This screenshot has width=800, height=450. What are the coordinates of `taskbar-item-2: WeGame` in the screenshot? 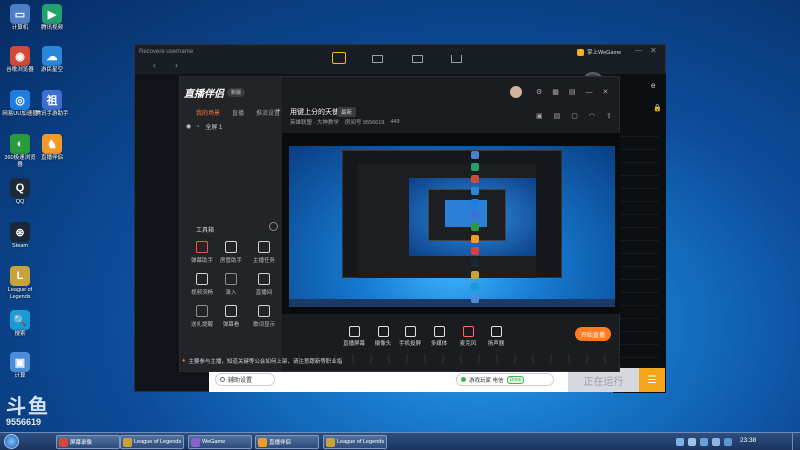 It's located at (220, 442).